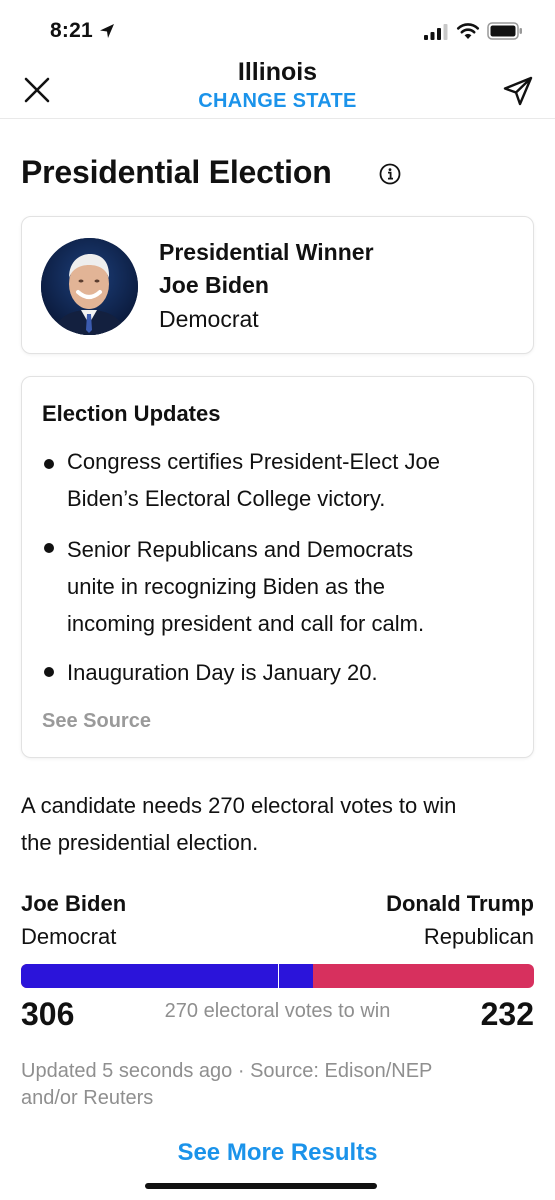 The height and width of the screenshot is (1200, 555). I want to click on source-text: Source: Edison/NEP, so click(341, 1071).